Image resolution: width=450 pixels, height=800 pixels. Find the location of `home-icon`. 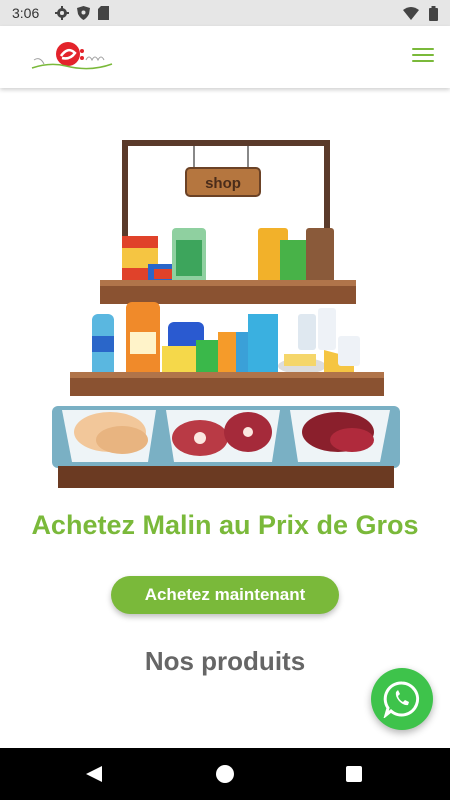

home-icon is located at coordinates (225, 774).